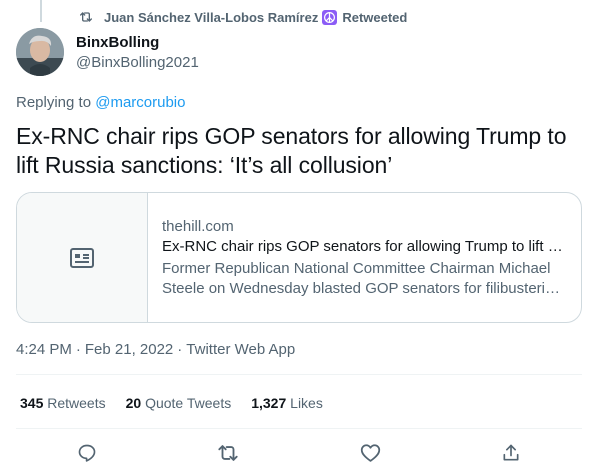 The image size is (598, 476). I want to click on mention-link: @marcorubio, so click(140, 102).